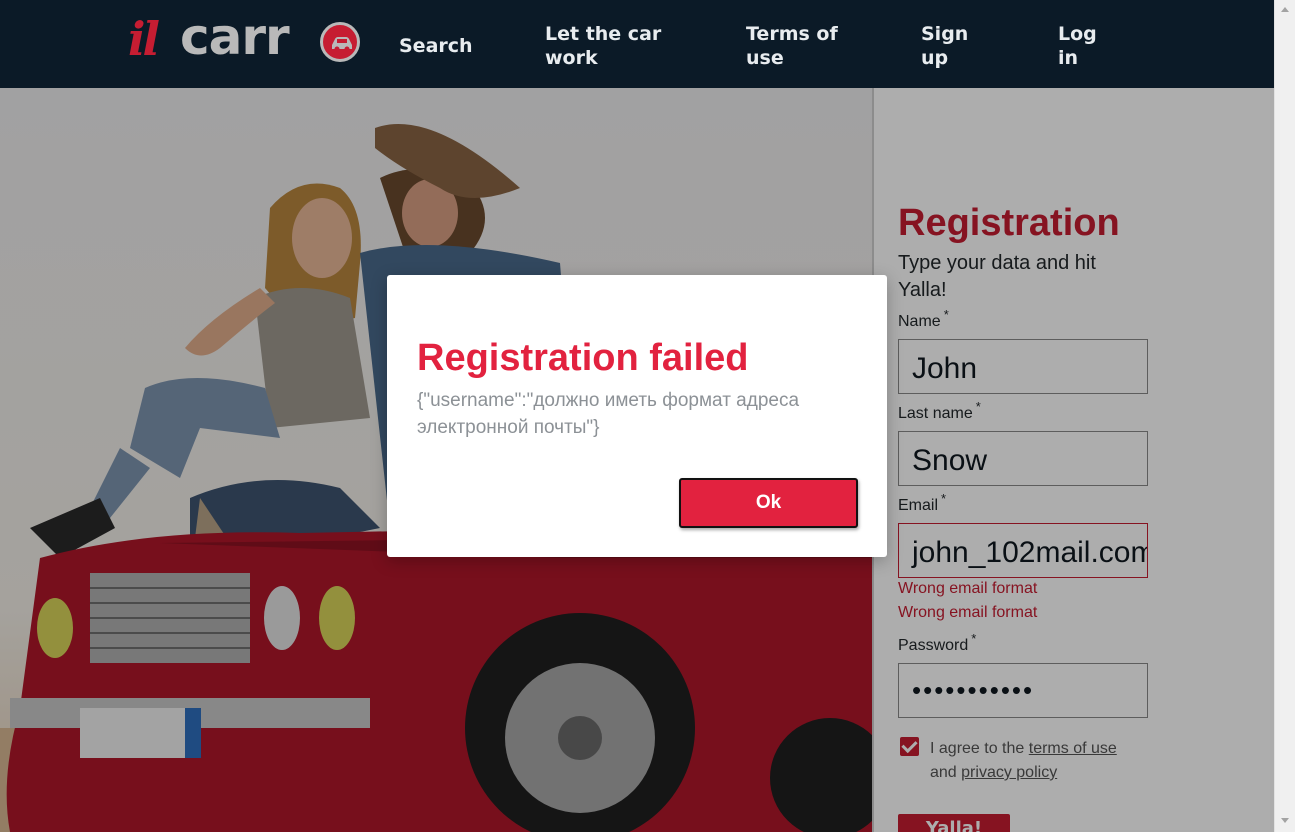 This screenshot has height=832, width=1295. What do you see at coordinates (1083, 46) in the screenshot?
I see `nav-log-in: Log in` at bounding box center [1083, 46].